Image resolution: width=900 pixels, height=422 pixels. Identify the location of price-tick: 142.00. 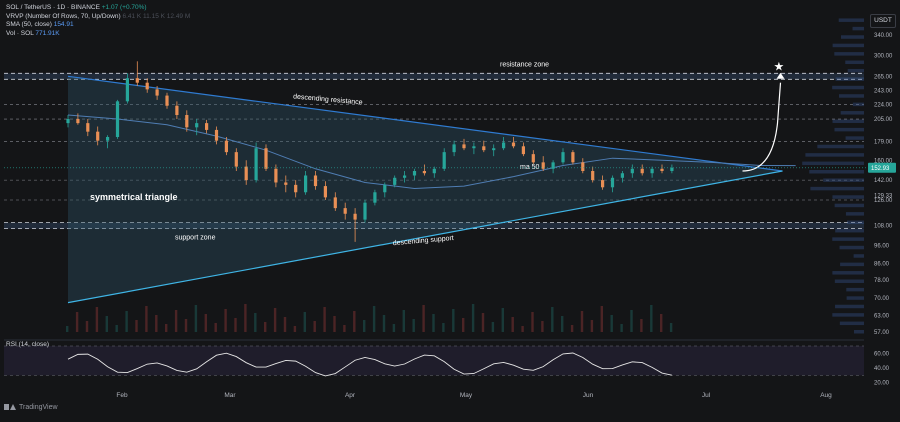
(883, 181).